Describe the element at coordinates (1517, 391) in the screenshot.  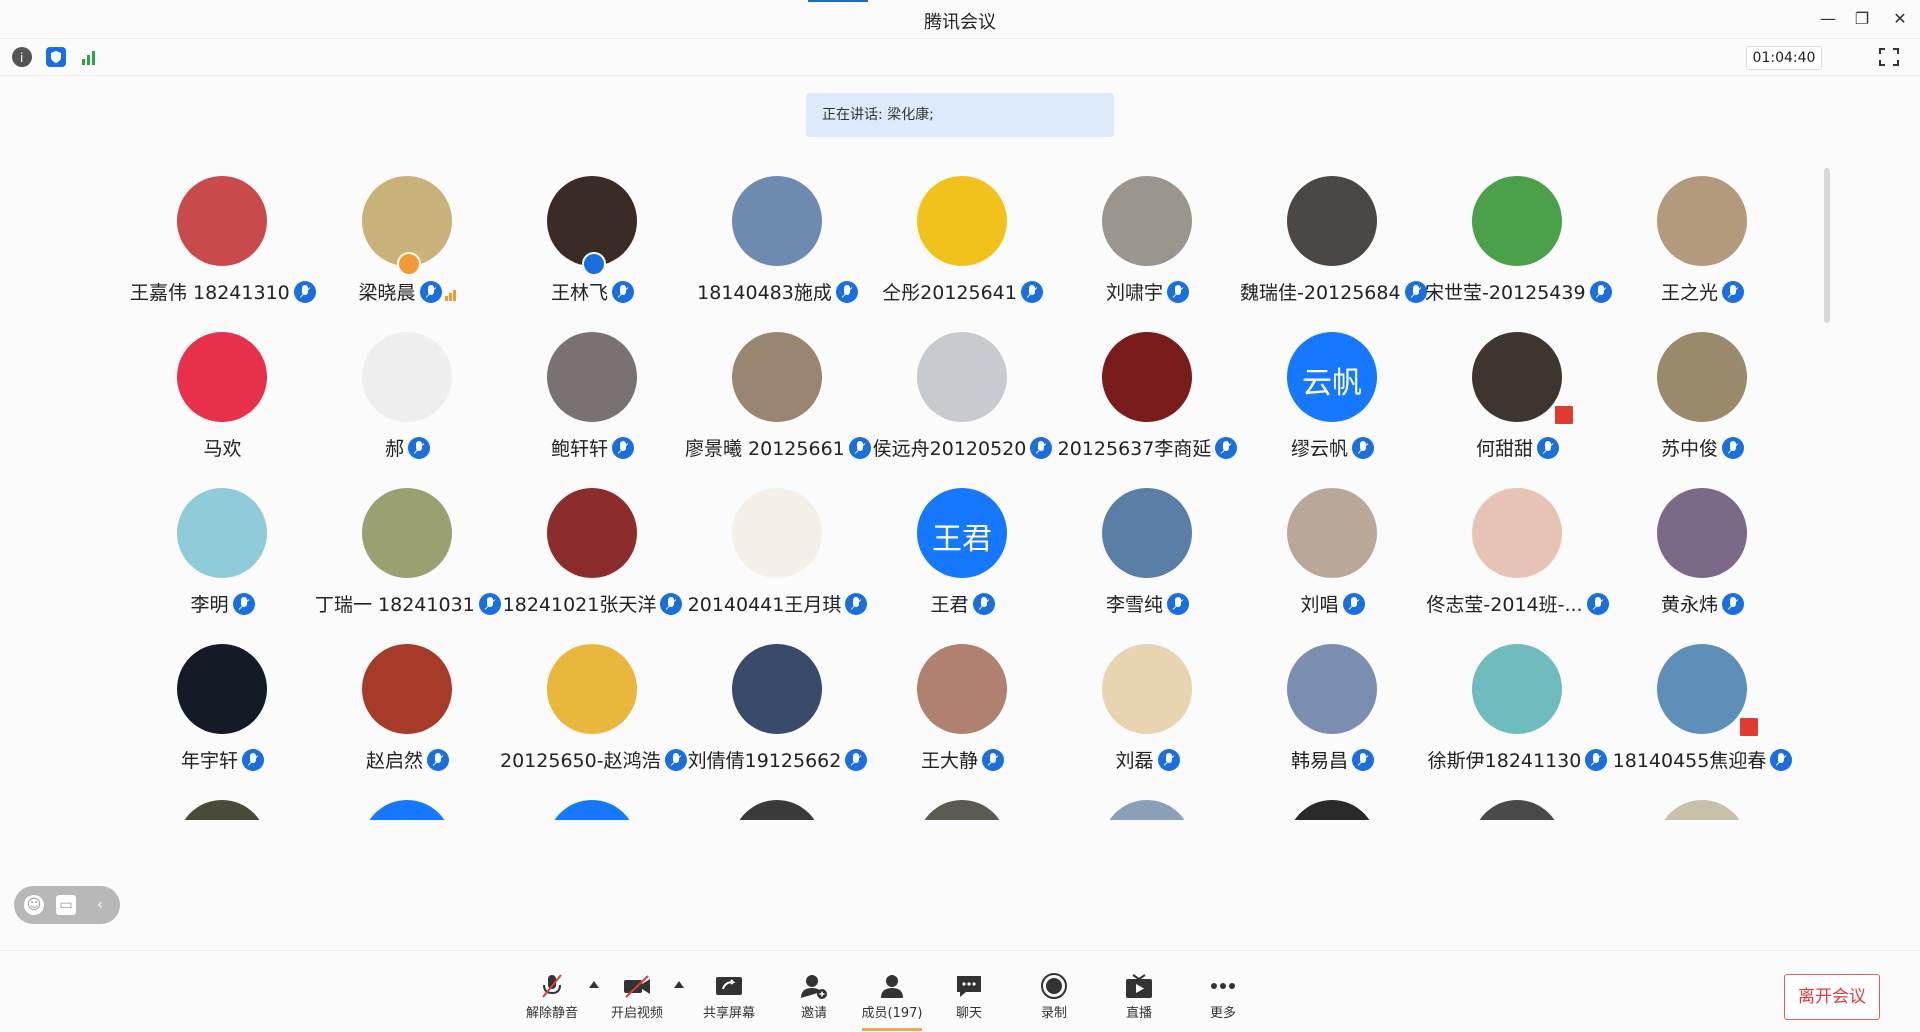
I see `participant-tile: 何甜甜` at that location.